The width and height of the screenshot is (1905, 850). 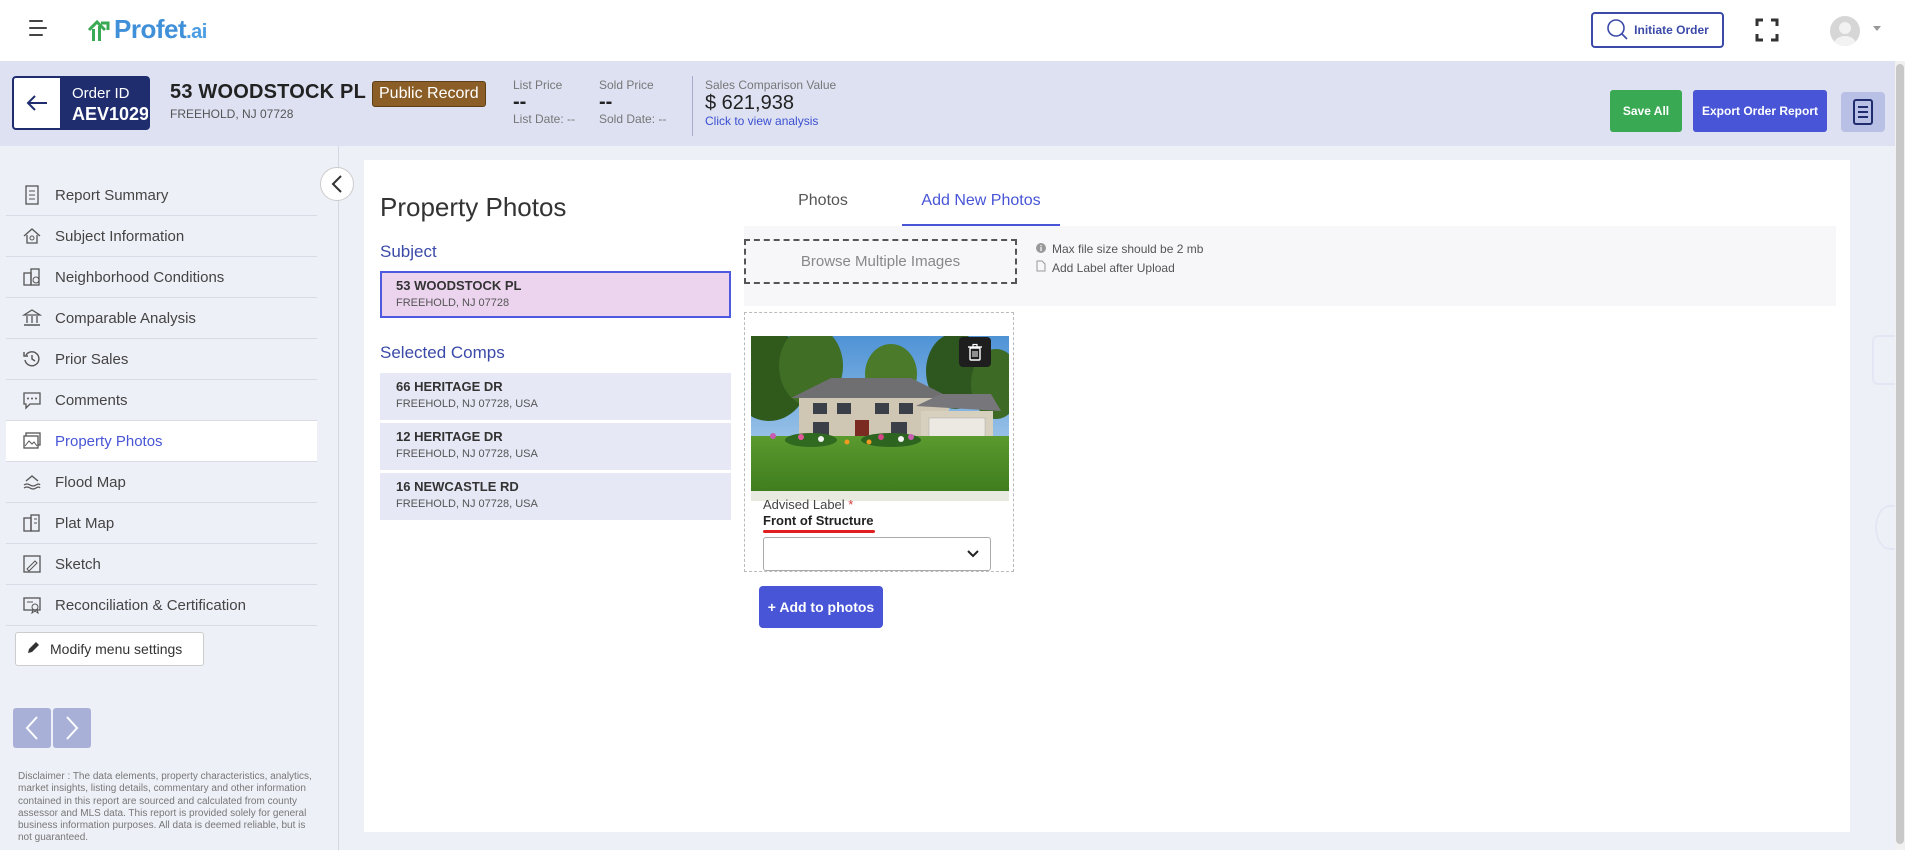 I want to click on browse-multiple-images-button: Browse Multiple Images, so click(x=880, y=261).